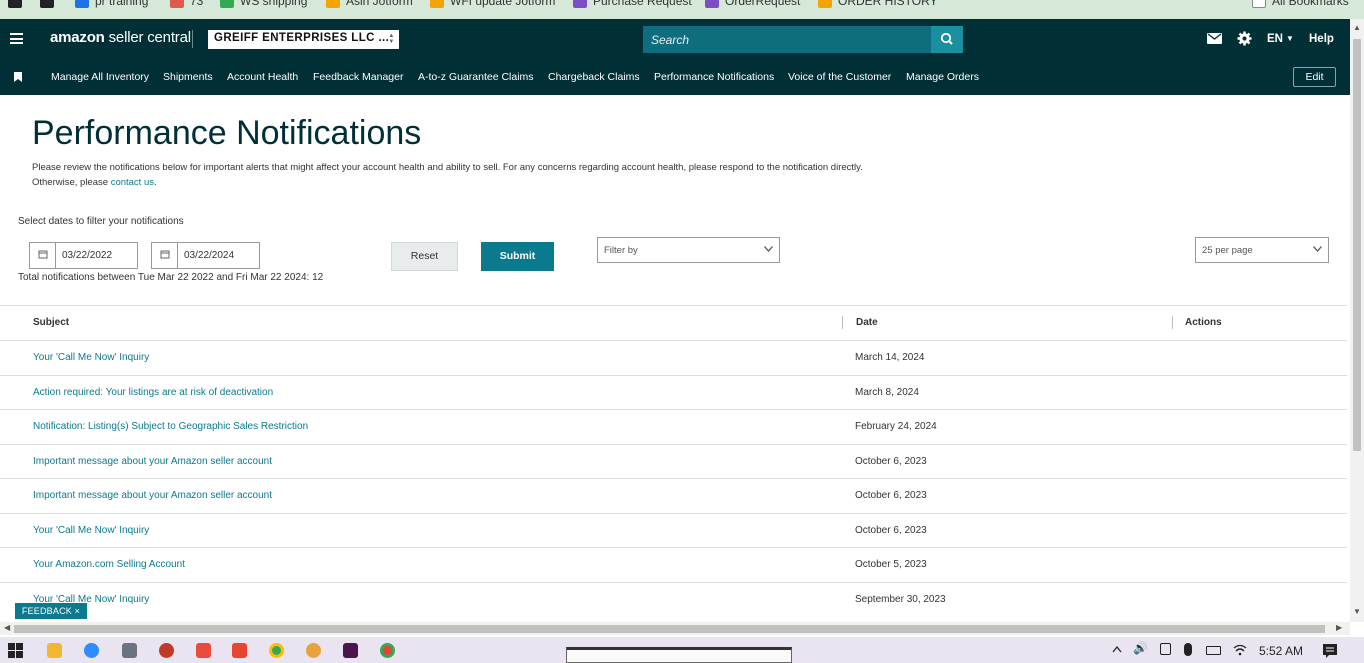 The height and width of the screenshot is (663, 1364). What do you see at coordinates (91, 650) in the screenshot?
I see `zoom-icon` at bounding box center [91, 650].